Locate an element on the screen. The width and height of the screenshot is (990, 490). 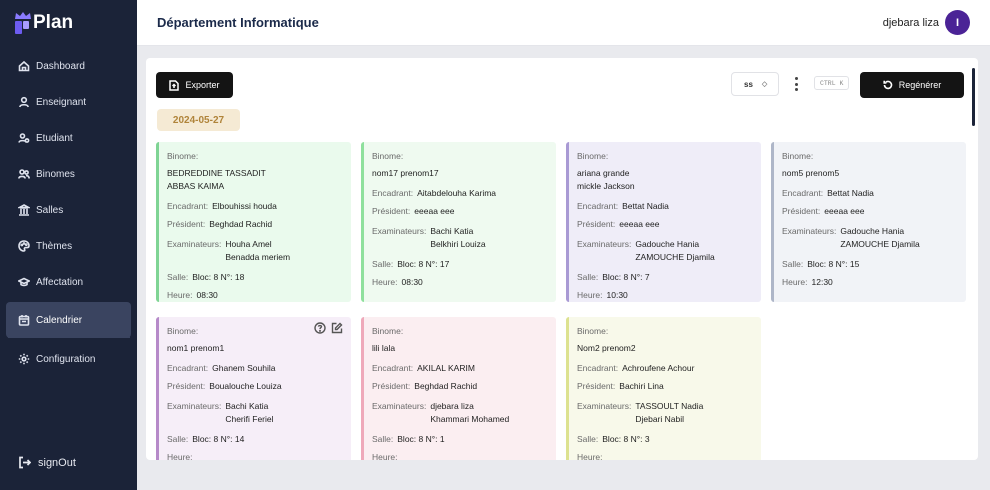
sidebar-item-label: Etudiant is located at coordinates (54, 138).